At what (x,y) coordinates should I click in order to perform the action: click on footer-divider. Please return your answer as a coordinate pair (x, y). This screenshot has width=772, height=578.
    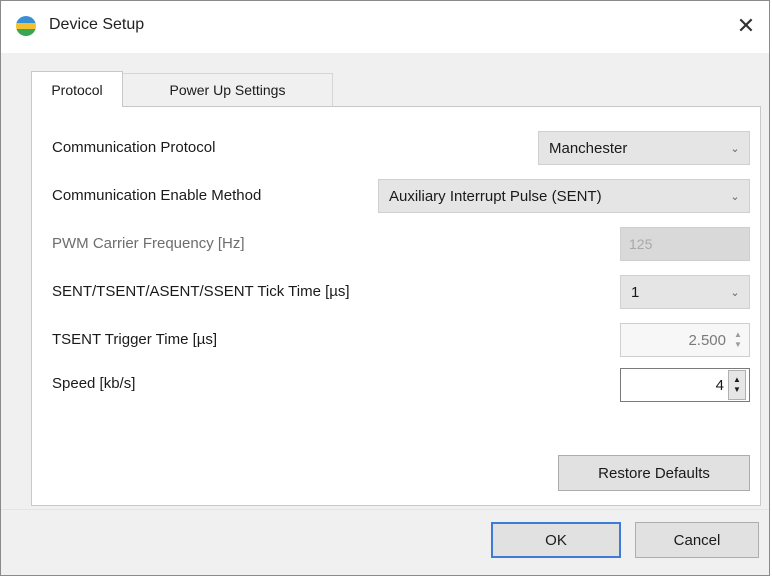
    Looking at the image, I should click on (385, 509).